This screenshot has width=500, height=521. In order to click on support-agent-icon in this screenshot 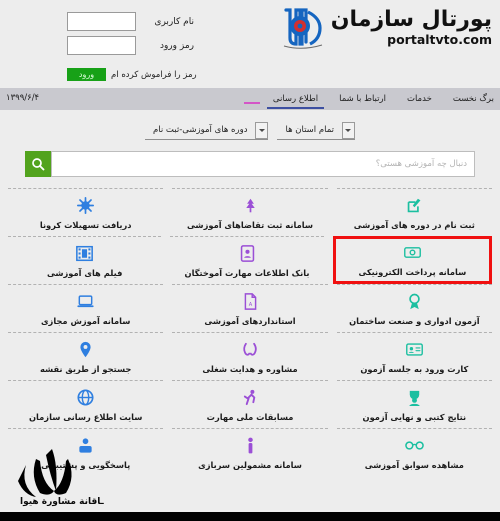, I will do `click(85, 445)`.